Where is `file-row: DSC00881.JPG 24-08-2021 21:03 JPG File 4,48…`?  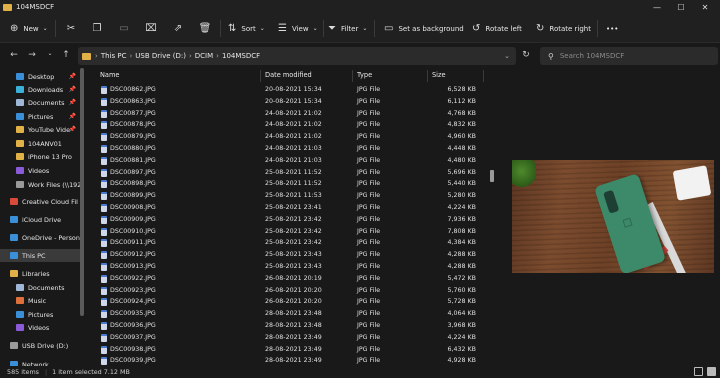 file-row: DSC00881.JPG 24-08-2021 21:03 JPG File 4,48… is located at coordinates (290, 161).